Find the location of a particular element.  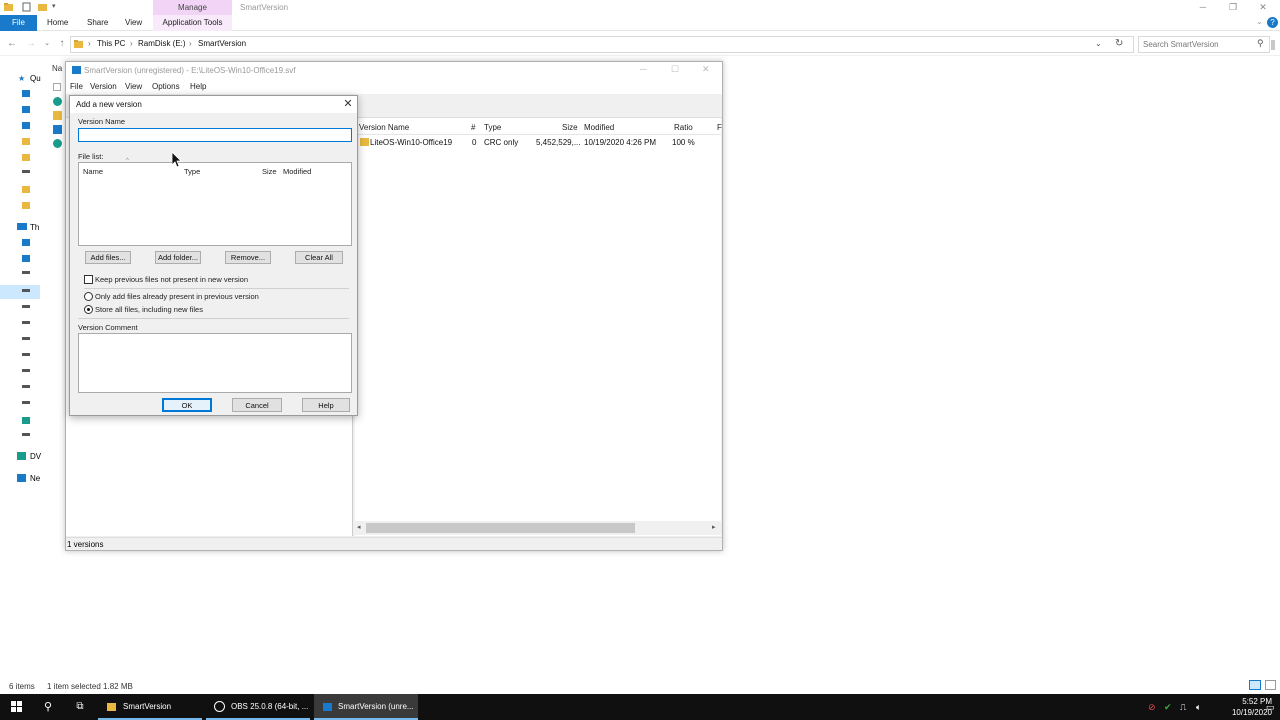

breadcrumb-smartversion: SmartVersion is located at coordinates (222, 43).